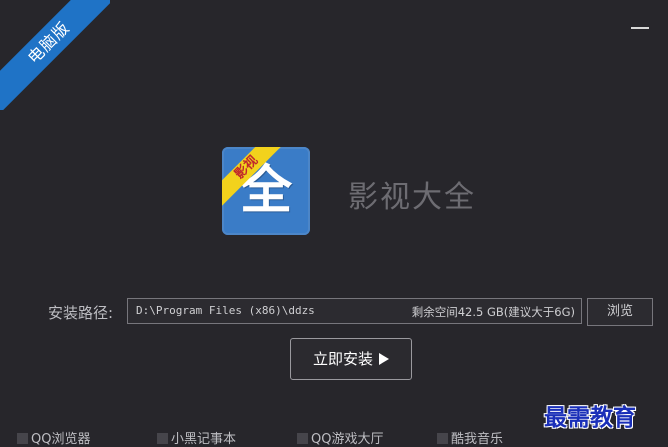  I want to click on minimize-icon, so click(640, 28).